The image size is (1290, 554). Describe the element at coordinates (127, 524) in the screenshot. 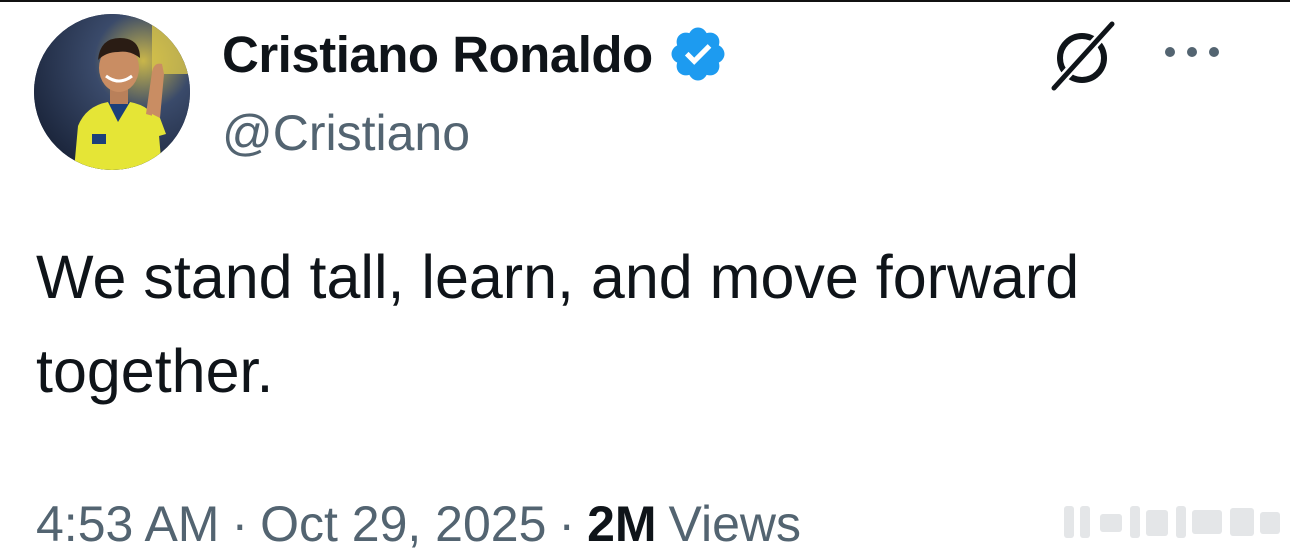

I see `tweet-time: 4:53 AM` at that location.